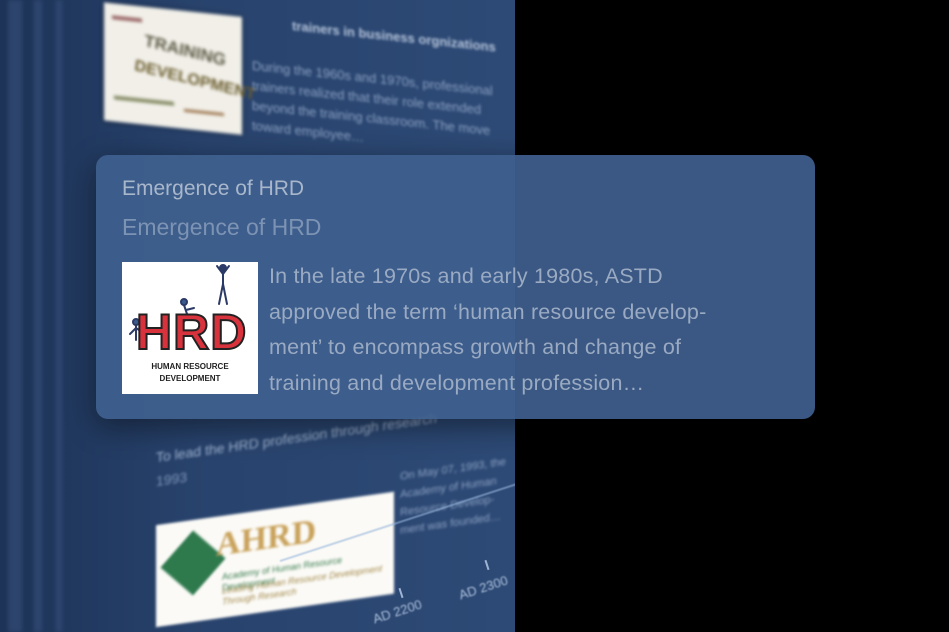 Image resolution: width=949 pixels, height=632 pixels. I want to click on hrd-logo-letters: HRD, so click(191, 332).